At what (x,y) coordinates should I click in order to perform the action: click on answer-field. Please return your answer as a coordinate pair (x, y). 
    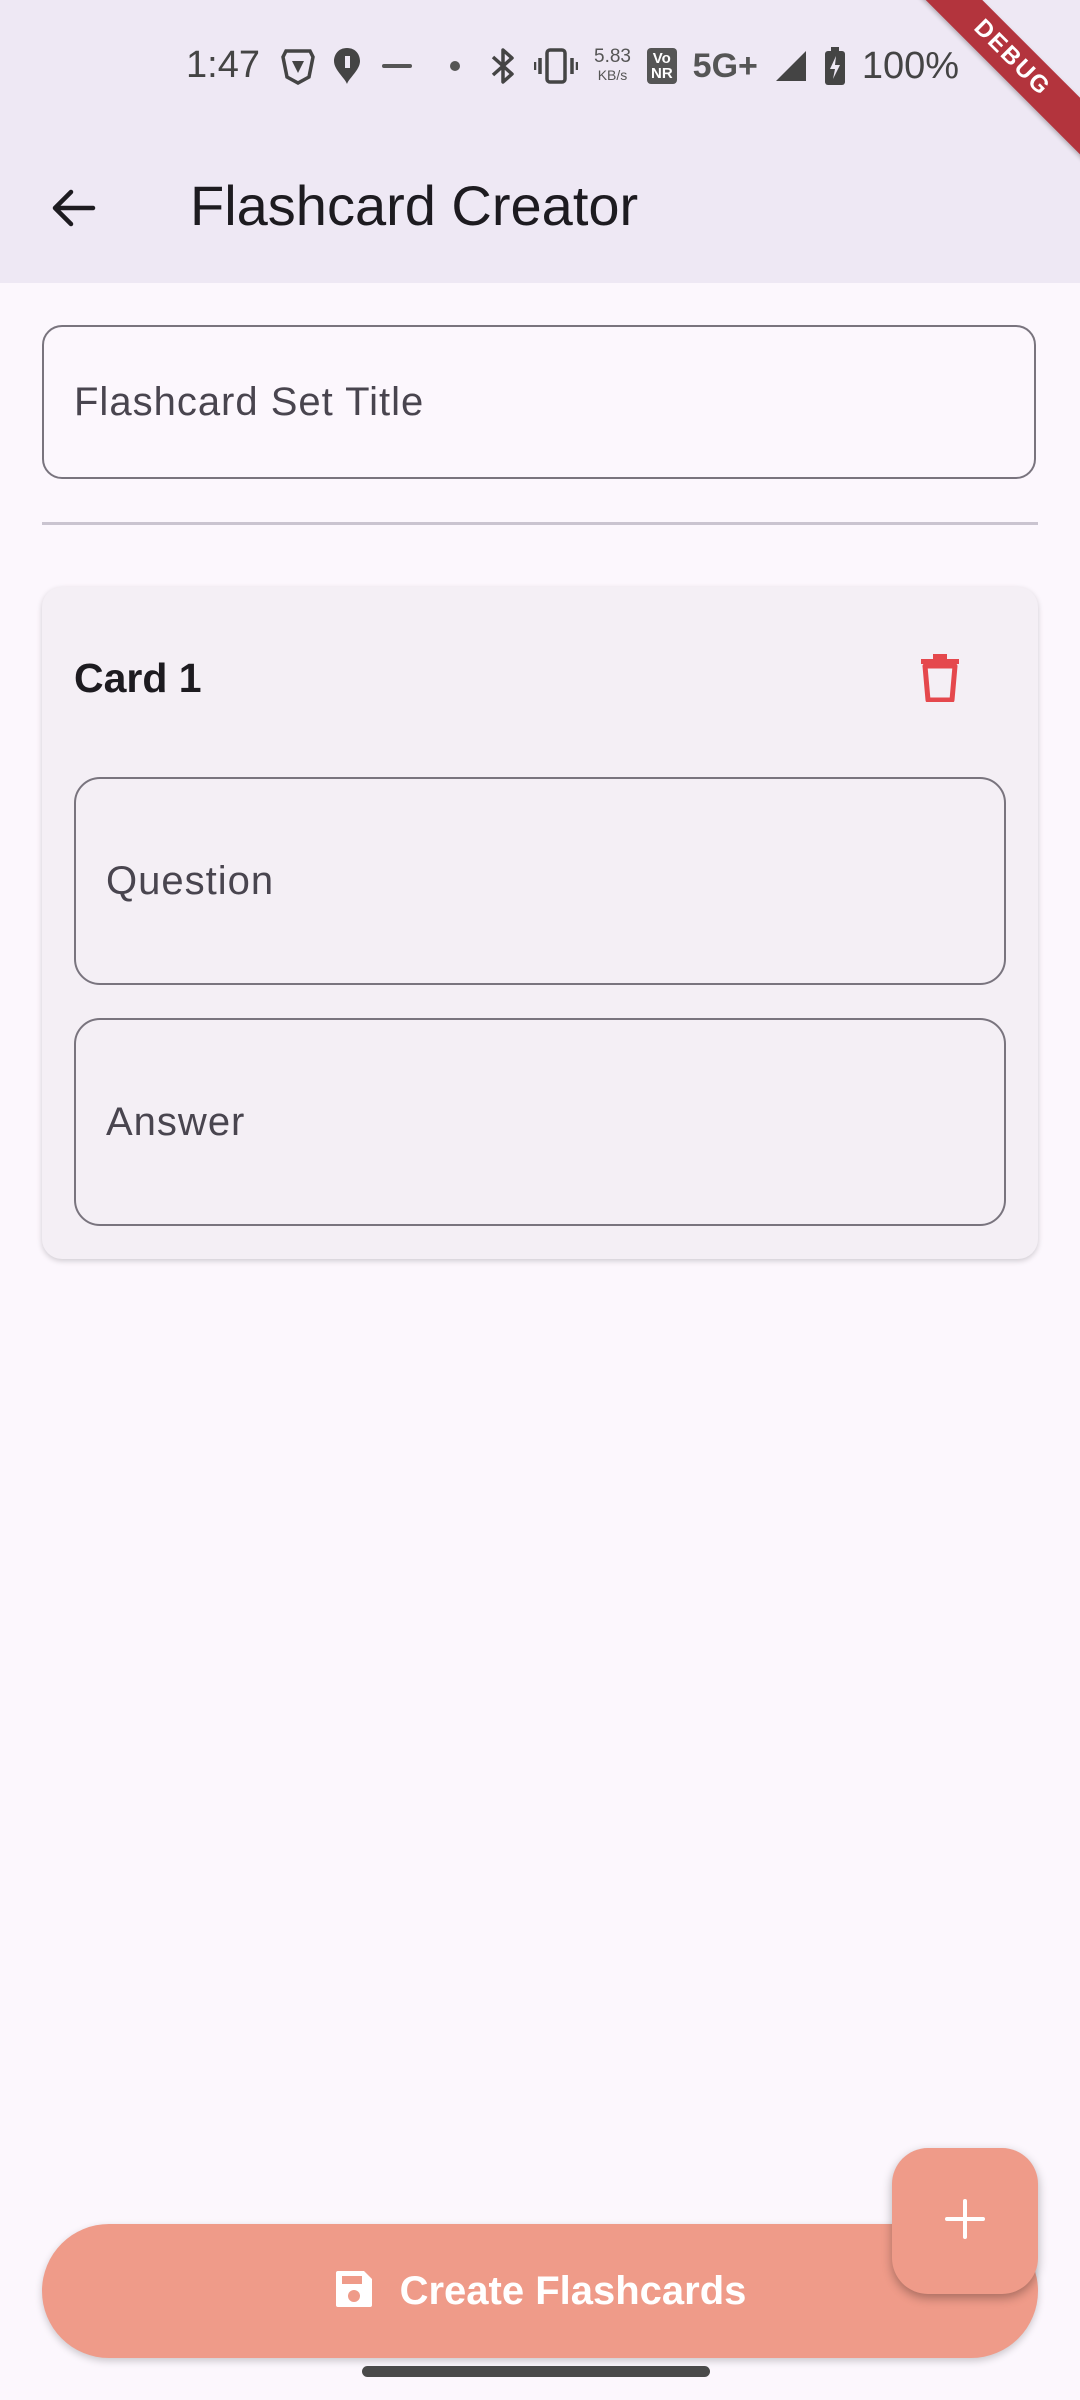
    Looking at the image, I should click on (540, 1122).